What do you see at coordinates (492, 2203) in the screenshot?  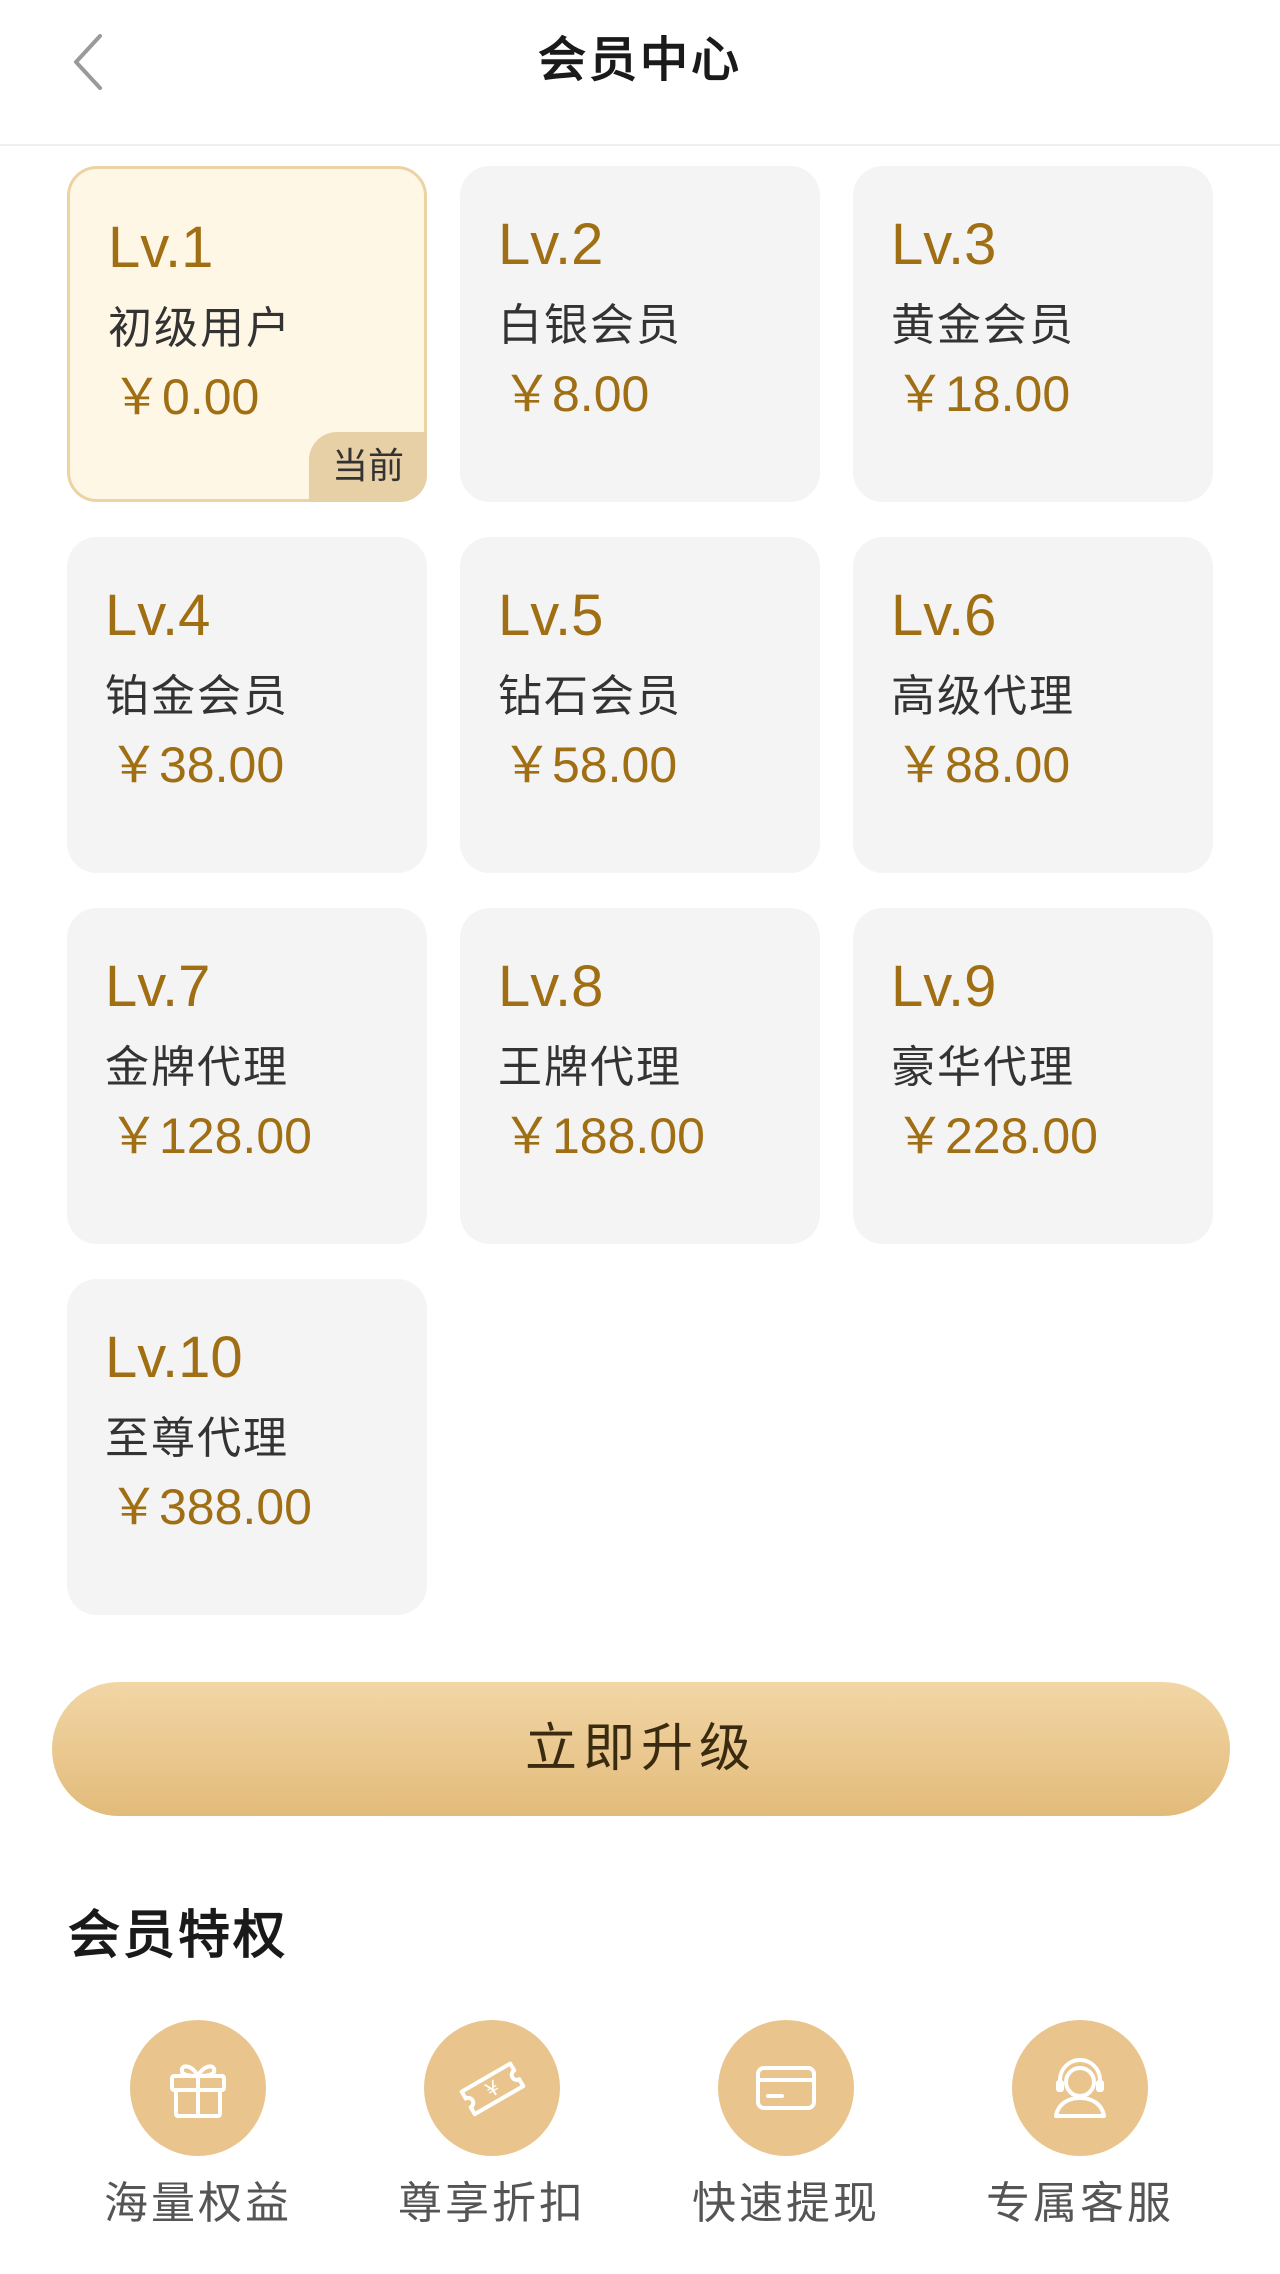 I see `privilege-label: 尊享折扣` at bounding box center [492, 2203].